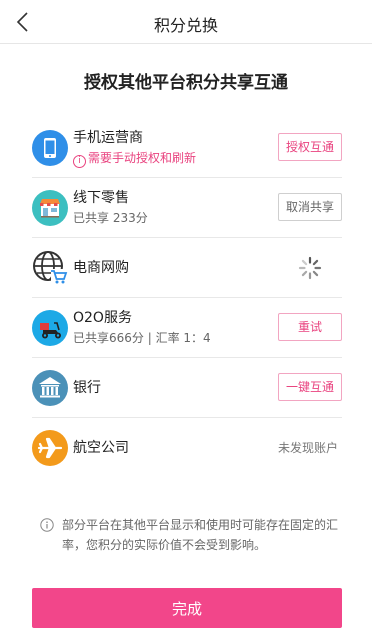  I want to click on loading-spinner-icon, so click(310, 268).